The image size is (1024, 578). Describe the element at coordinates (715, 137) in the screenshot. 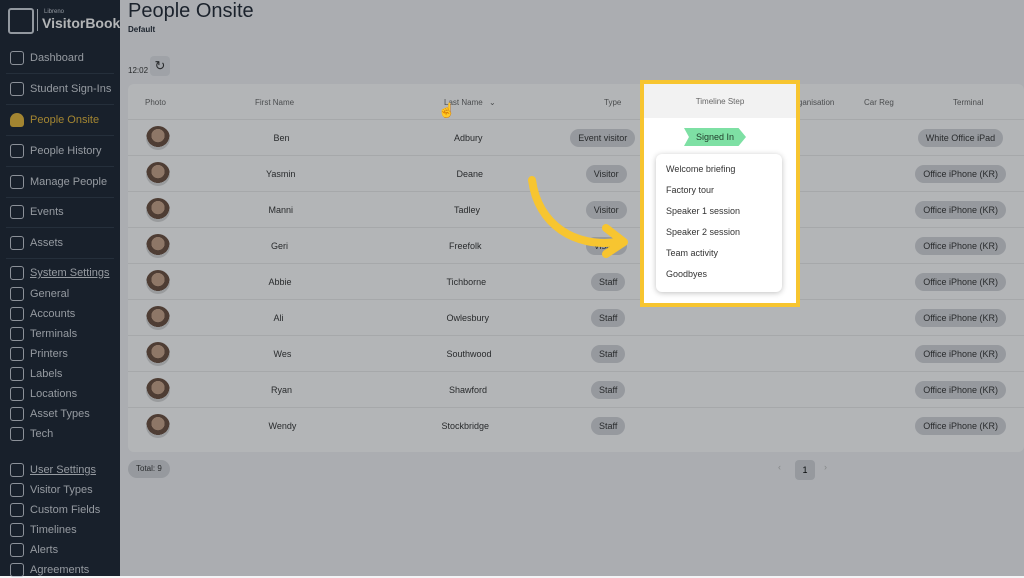

I see `timeline-step-signed-in: Signed In` at that location.